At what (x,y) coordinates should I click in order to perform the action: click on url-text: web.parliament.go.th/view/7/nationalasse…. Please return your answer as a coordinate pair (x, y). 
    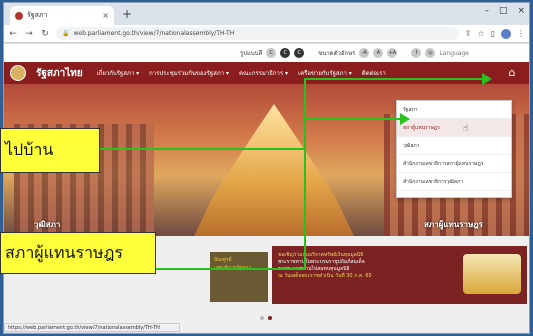
    Looking at the image, I should click on (154, 33).